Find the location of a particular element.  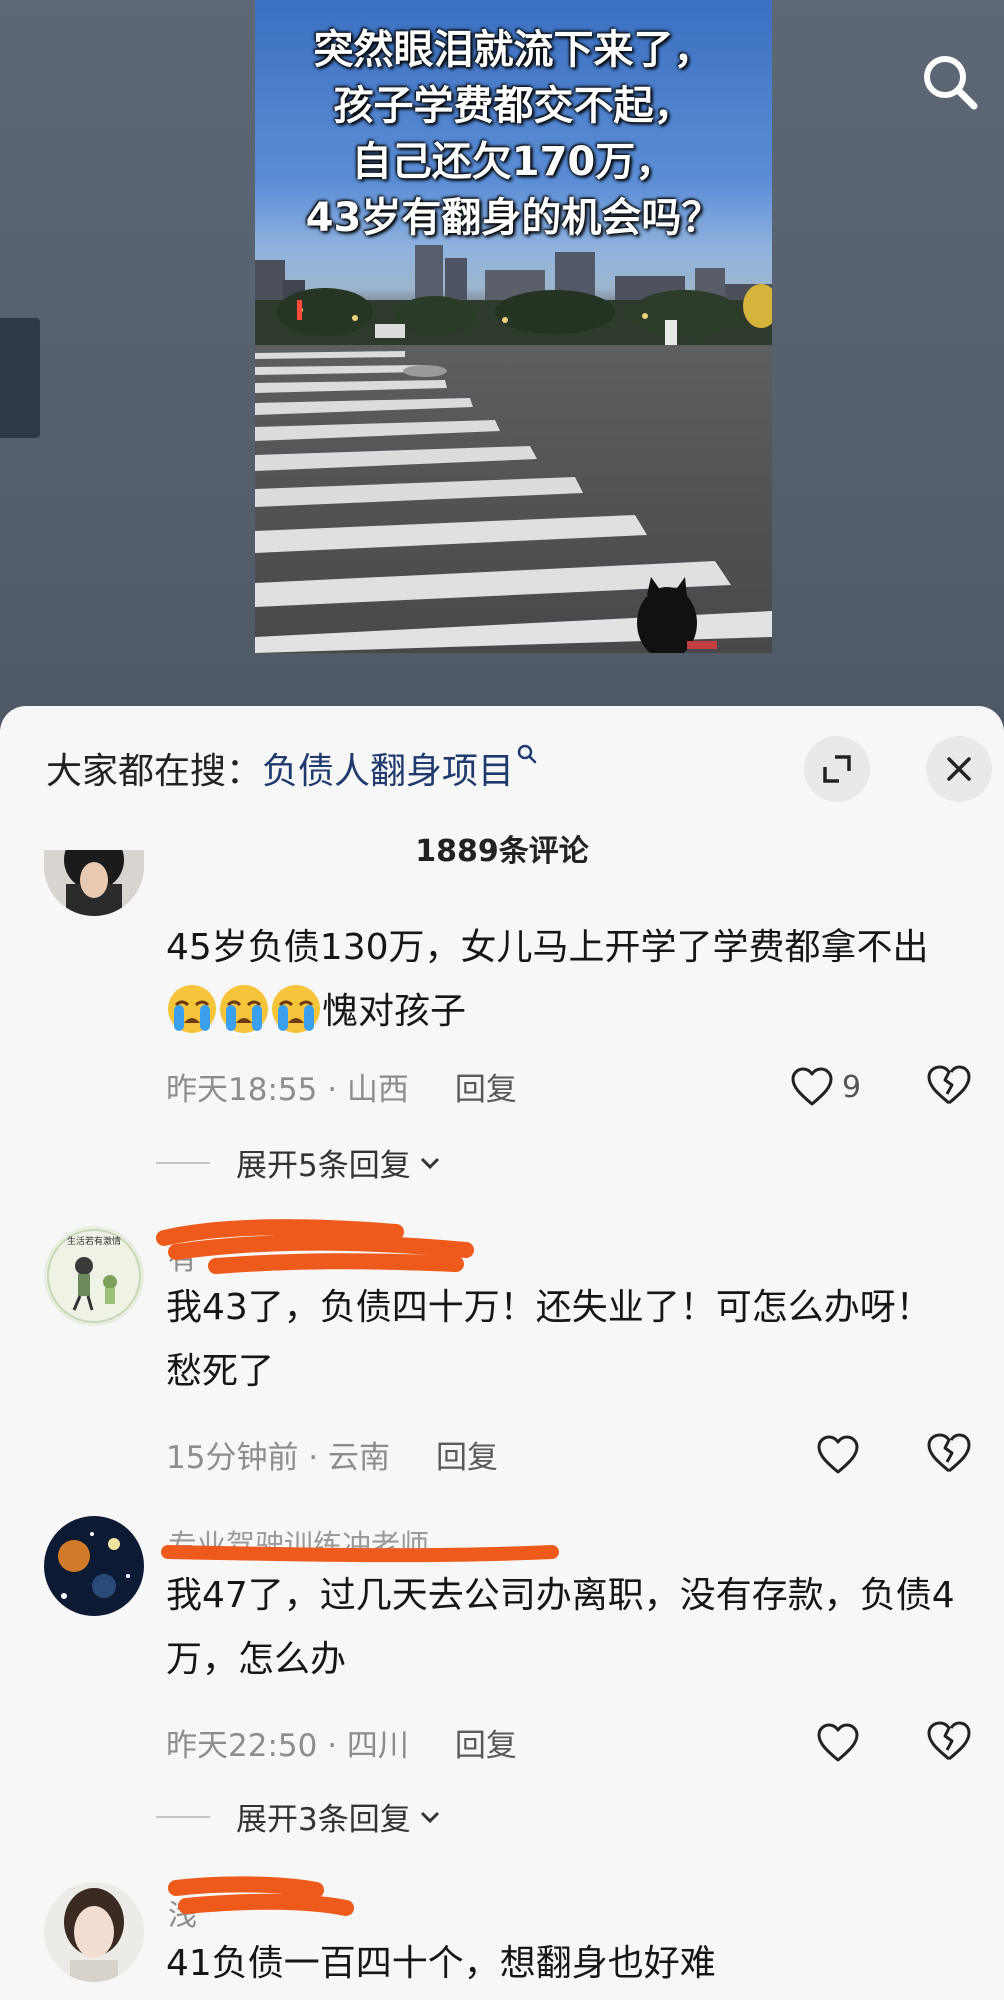

search-button is located at coordinates (950, 82).